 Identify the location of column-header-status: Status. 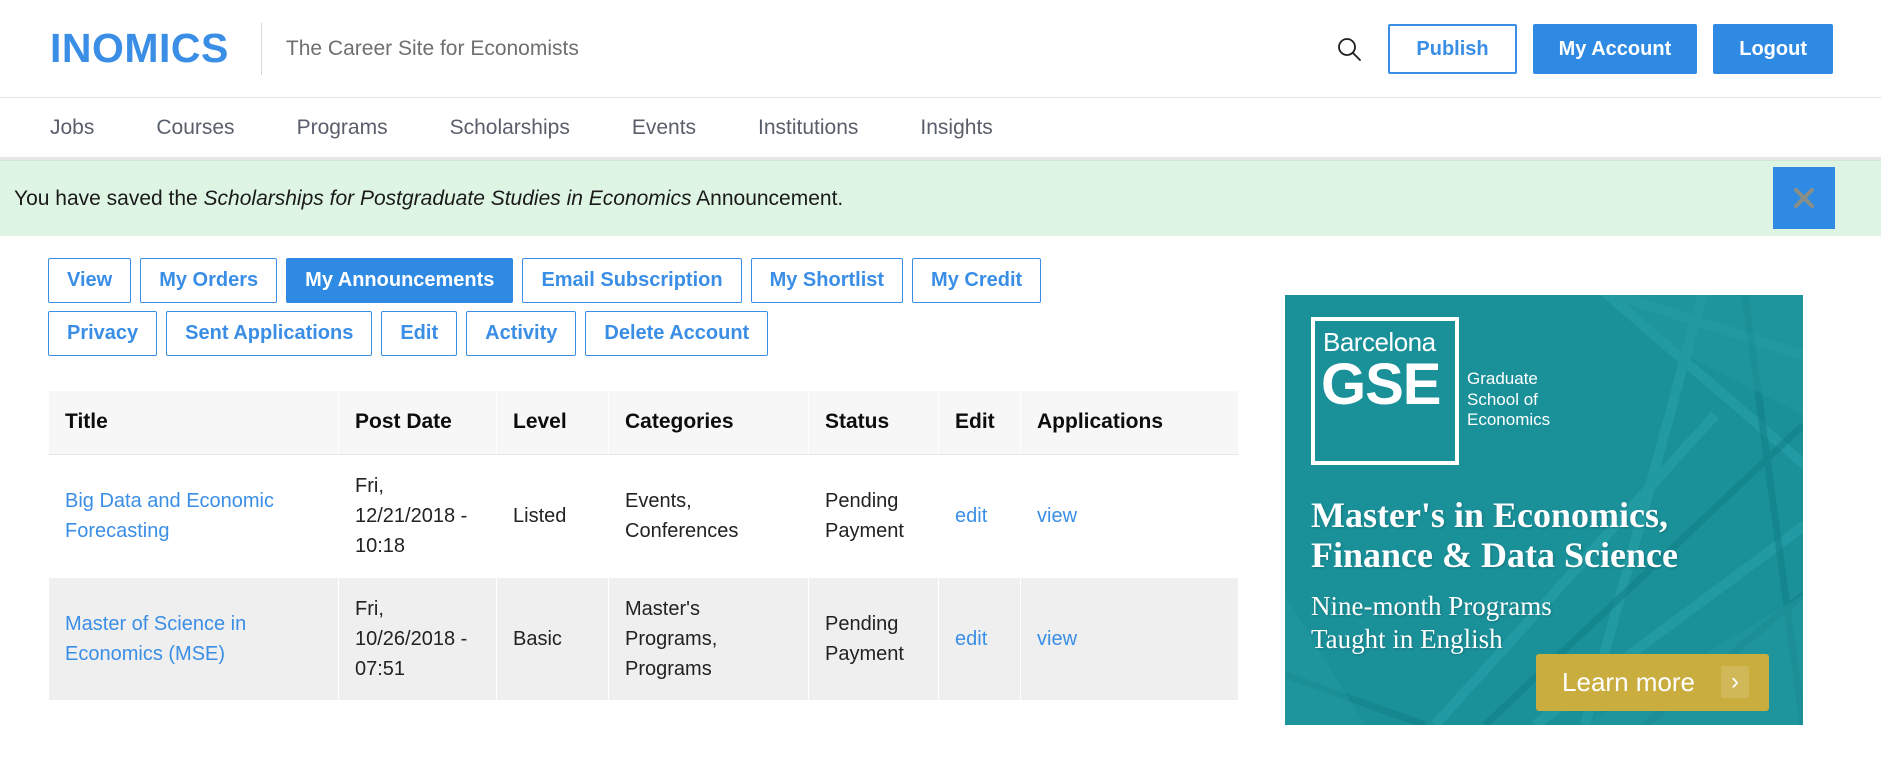
(873, 422).